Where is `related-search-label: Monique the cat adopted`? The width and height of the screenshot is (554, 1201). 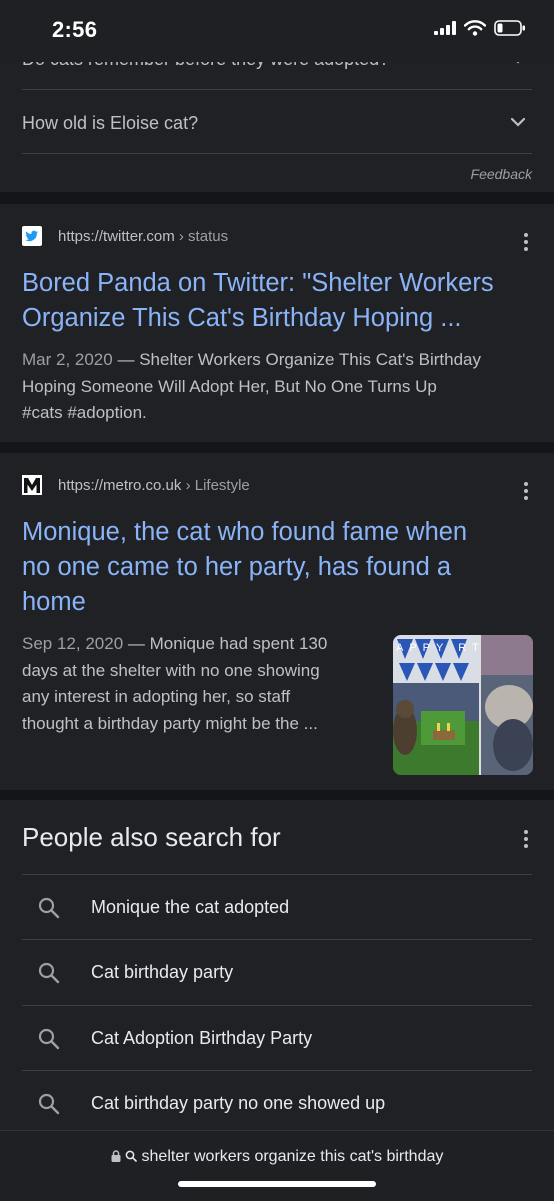 related-search-label: Monique the cat adopted is located at coordinates (190, 907).